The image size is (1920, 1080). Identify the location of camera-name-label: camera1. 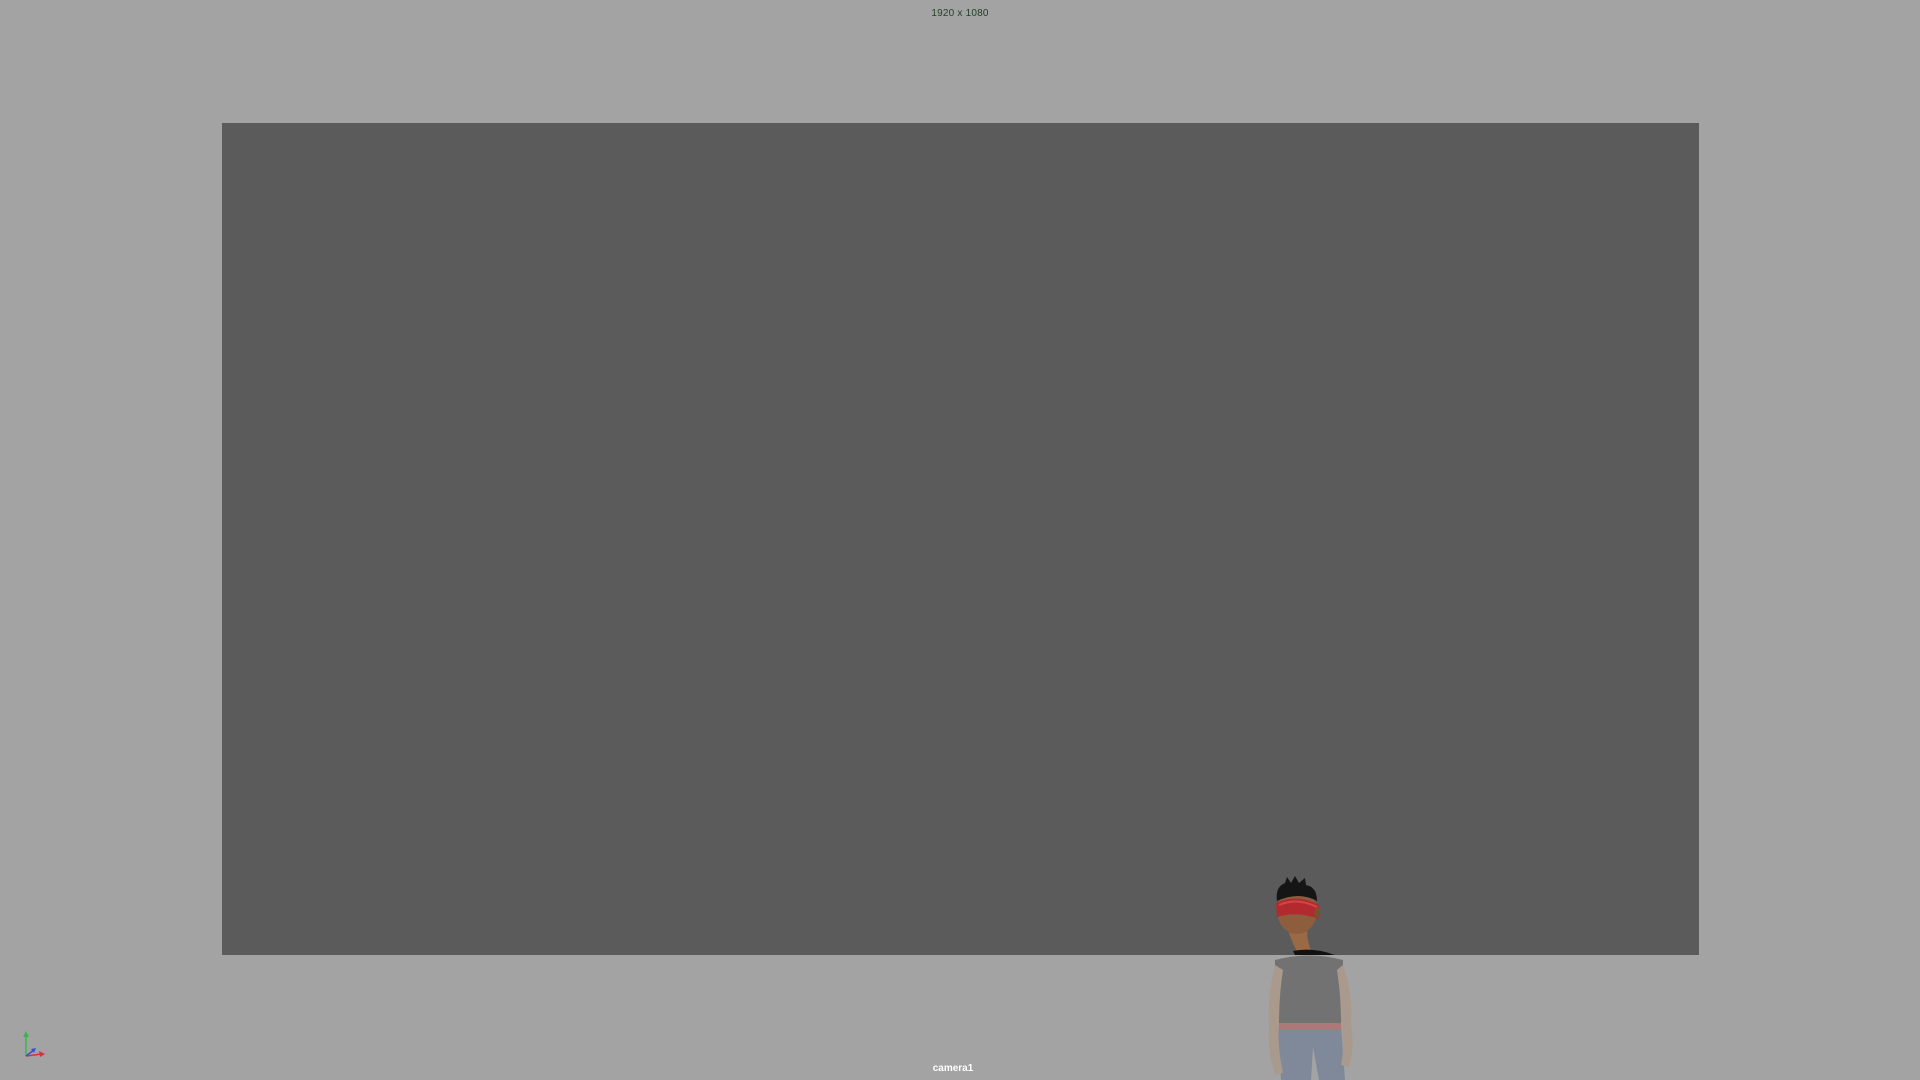
(953, 1068).